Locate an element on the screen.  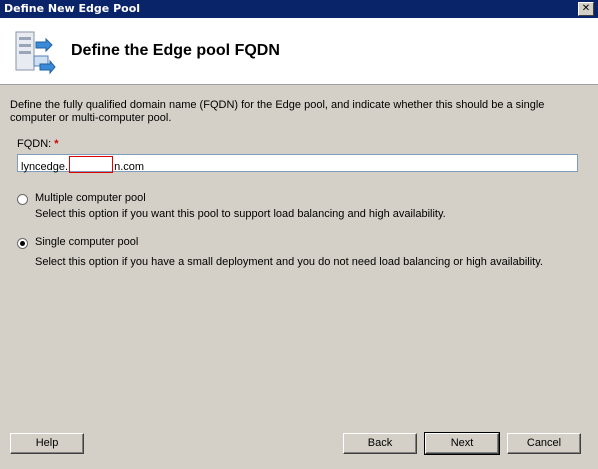
wizard-header: Define the Edge pool FQDN is located at coordinates (299, 51).